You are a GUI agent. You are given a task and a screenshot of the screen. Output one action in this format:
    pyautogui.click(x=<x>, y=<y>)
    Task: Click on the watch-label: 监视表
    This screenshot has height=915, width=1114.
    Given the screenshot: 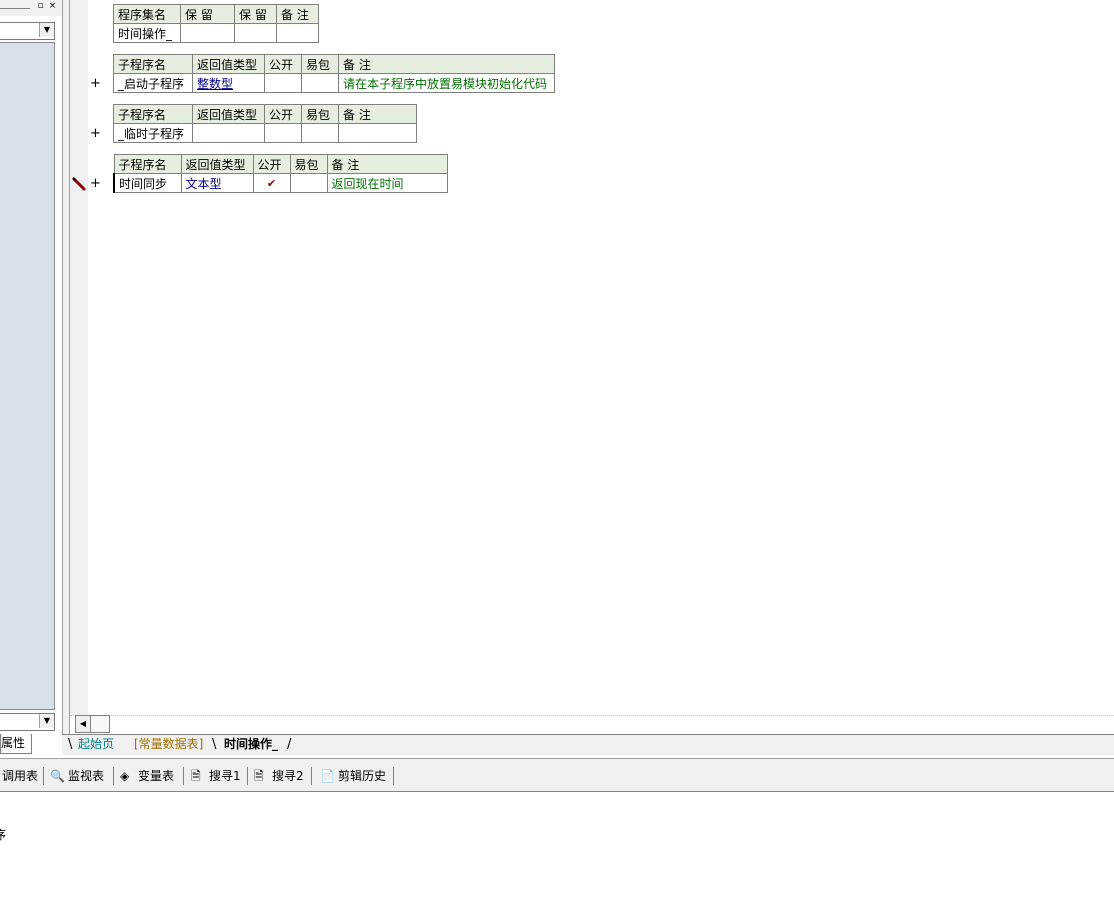 What is the action you would take?
    pyautogui.click(x=86, y=776)
    